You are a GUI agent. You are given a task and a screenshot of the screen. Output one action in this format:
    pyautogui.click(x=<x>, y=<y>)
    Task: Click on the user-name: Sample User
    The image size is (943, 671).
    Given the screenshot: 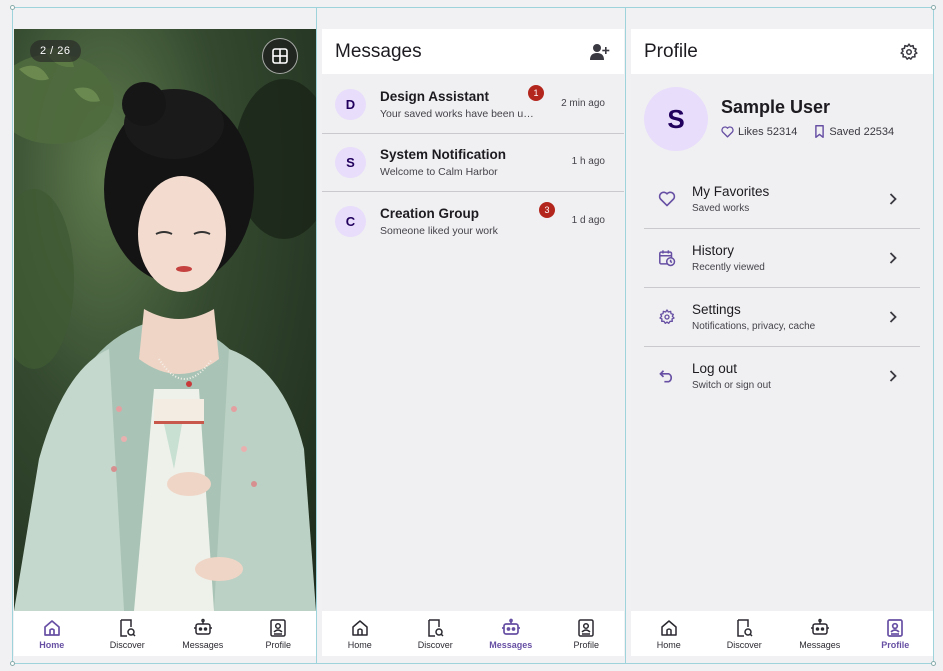 What is the action you would take?
    pyautogui.click(x=776, y=107)
    